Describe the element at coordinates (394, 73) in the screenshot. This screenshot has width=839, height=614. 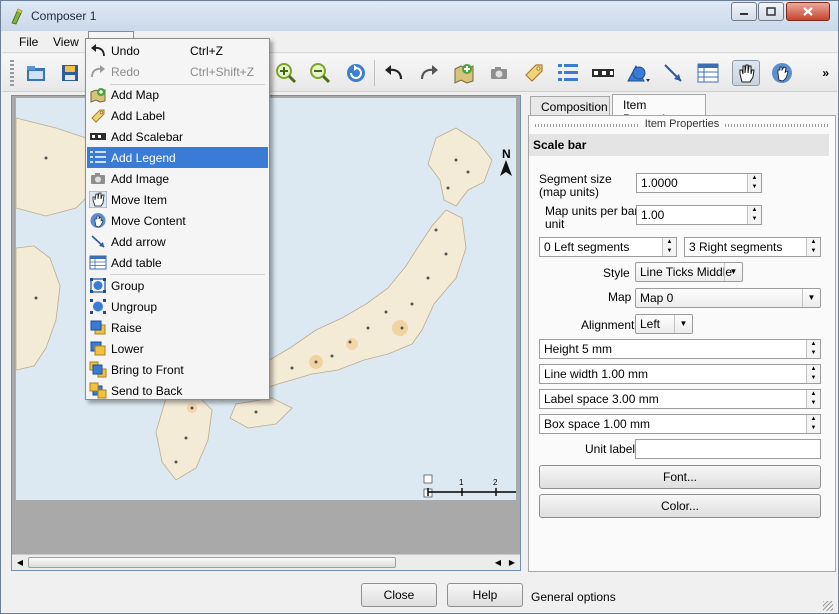
I see `undo-button` at that location.